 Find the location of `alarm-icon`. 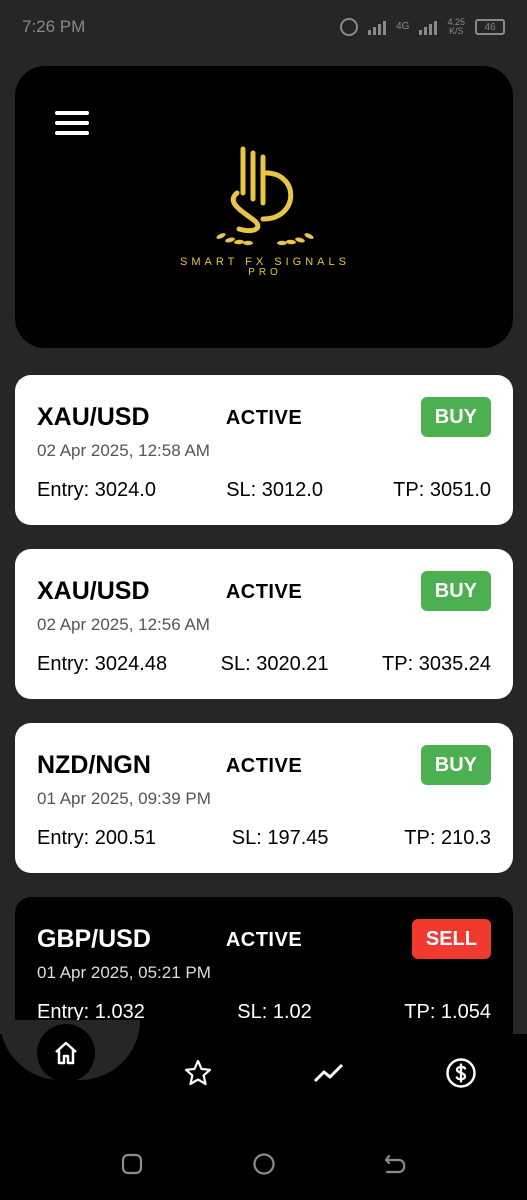

alarm-icon is located at coordinates (349, 27).